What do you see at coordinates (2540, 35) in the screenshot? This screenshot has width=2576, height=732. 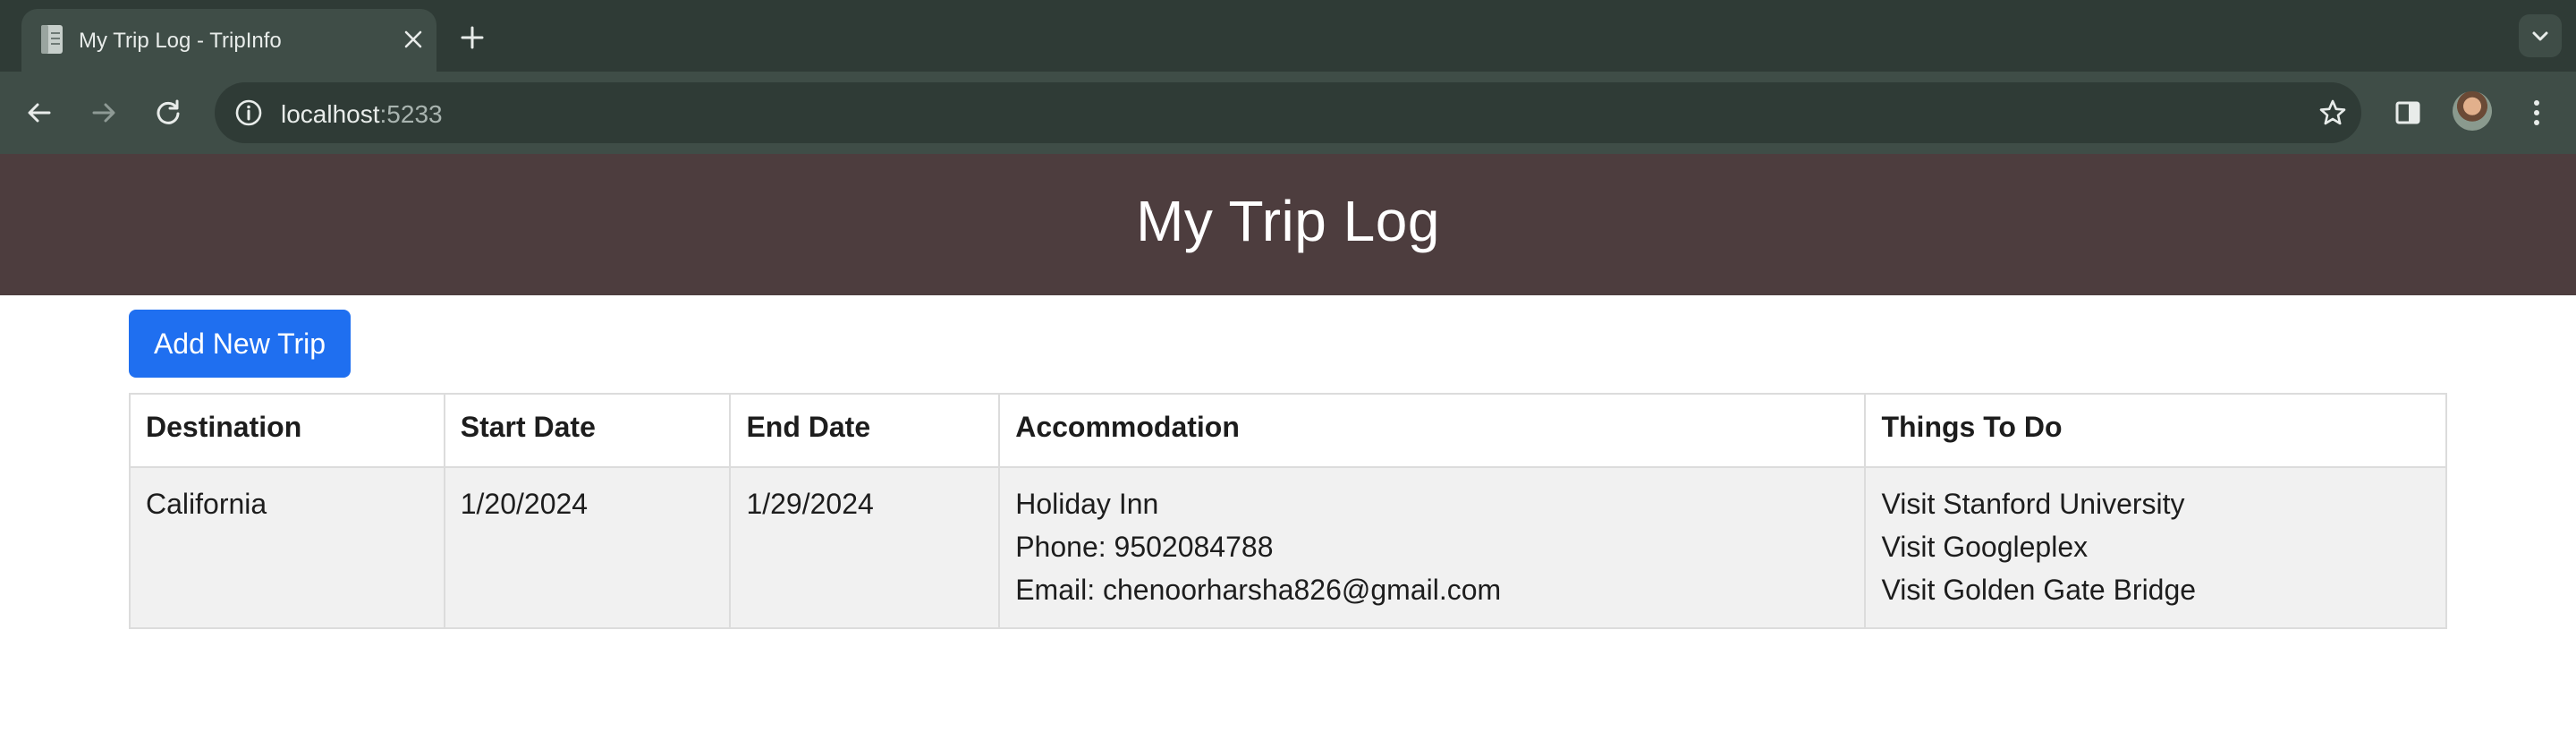 I see `tab-search-chevron-icon` at bounding box center [2540, 35].